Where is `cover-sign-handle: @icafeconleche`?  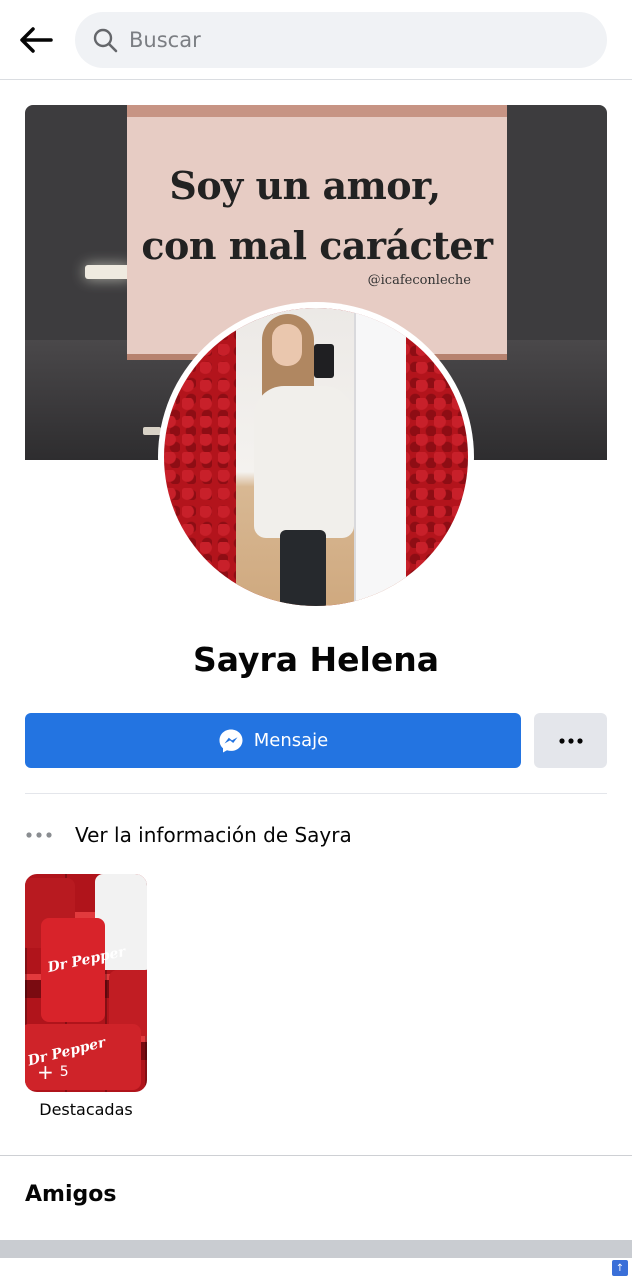 cover-sign-handle: @icafeconleche is located at coordinates (419, 280).